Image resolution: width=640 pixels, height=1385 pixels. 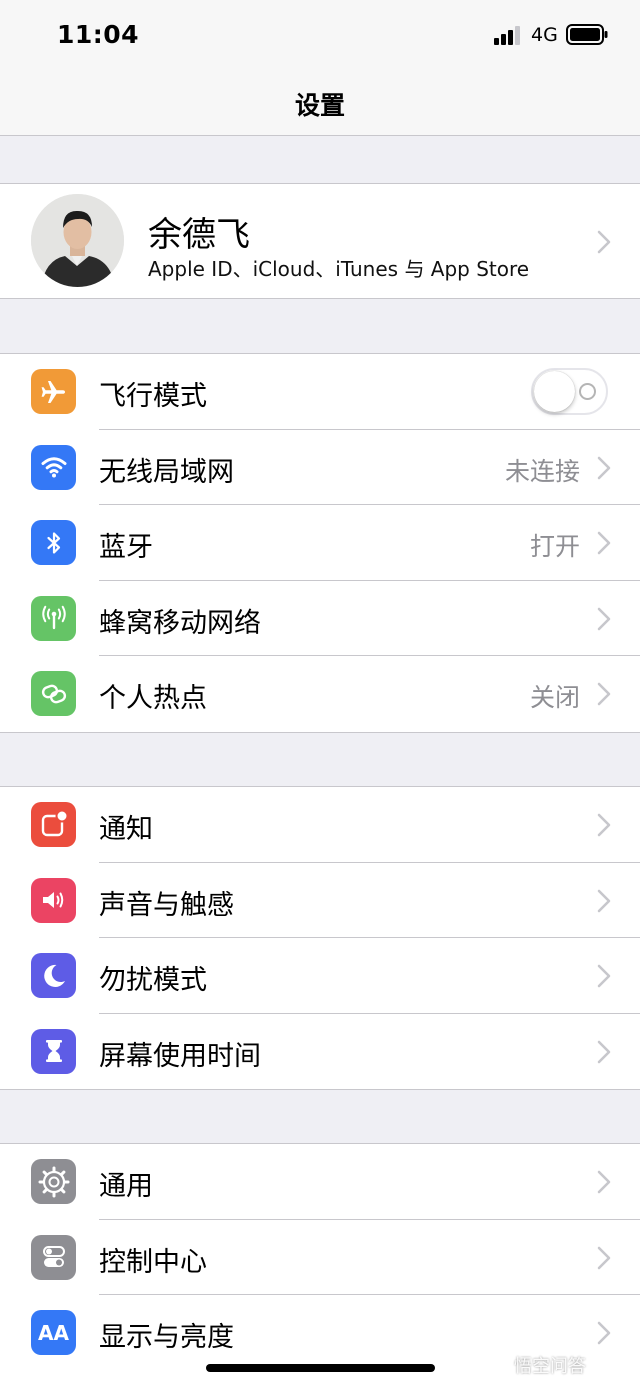 I want to click on row-label: 通用, so click(x=126, y=1186).